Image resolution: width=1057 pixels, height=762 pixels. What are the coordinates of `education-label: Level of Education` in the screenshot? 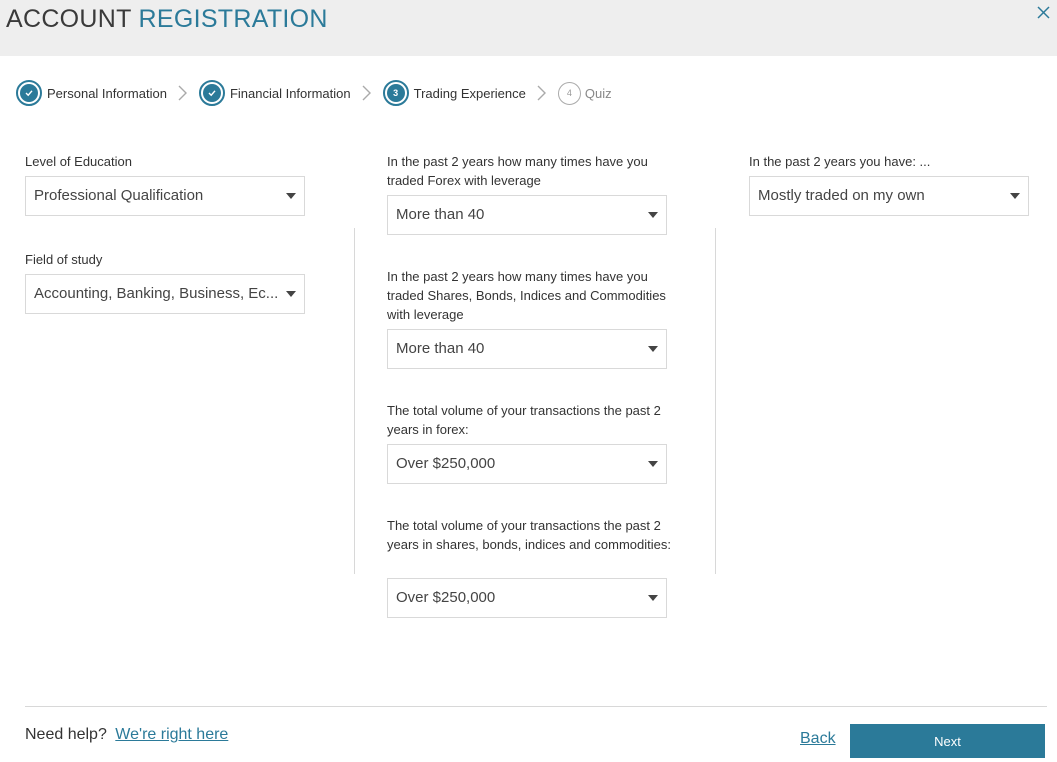 It's located at (78, 161).